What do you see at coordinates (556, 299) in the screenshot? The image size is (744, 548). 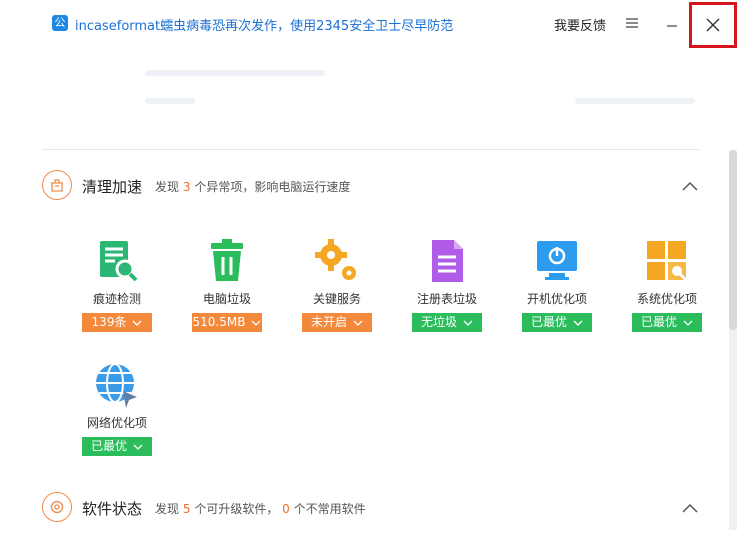 I see `item-label: 开机优化项` at bounding box center [556, 299].